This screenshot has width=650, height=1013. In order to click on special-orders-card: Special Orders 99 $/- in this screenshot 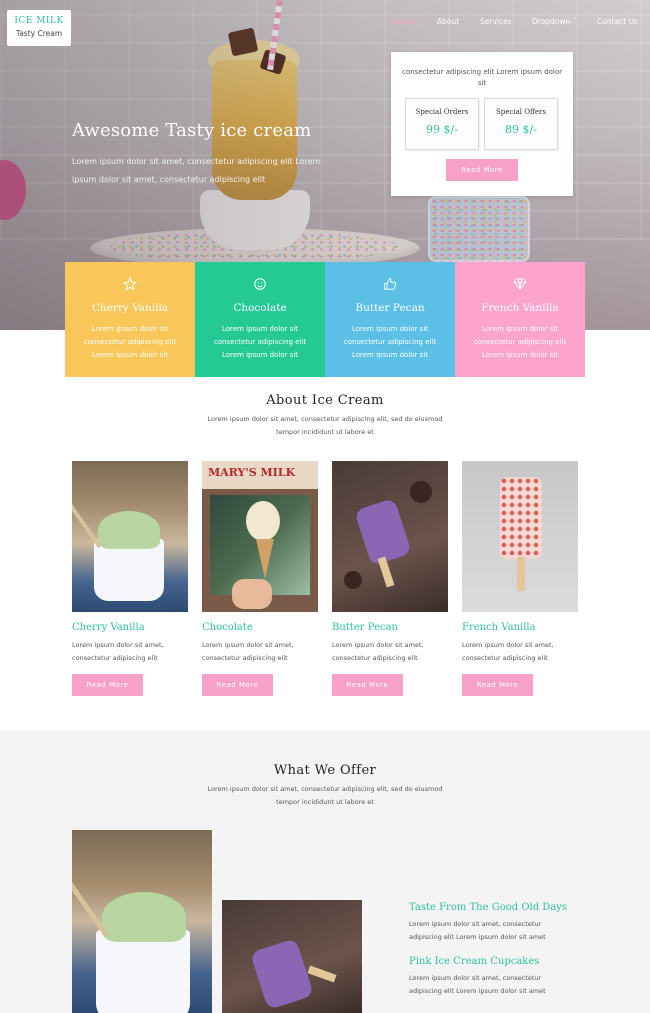, I will do `click(442, 124)`.